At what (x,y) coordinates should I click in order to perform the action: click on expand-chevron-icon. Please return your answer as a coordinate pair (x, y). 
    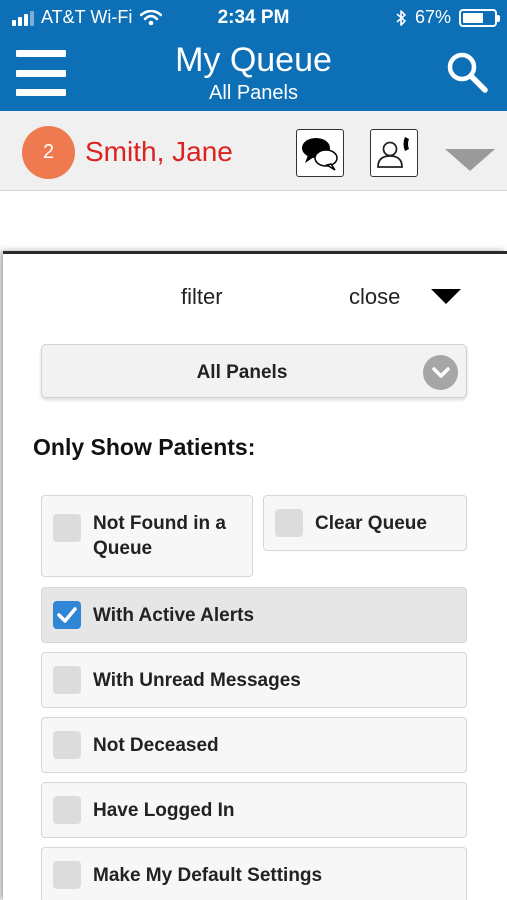
    Looking at the image, I should click on (470, 160).